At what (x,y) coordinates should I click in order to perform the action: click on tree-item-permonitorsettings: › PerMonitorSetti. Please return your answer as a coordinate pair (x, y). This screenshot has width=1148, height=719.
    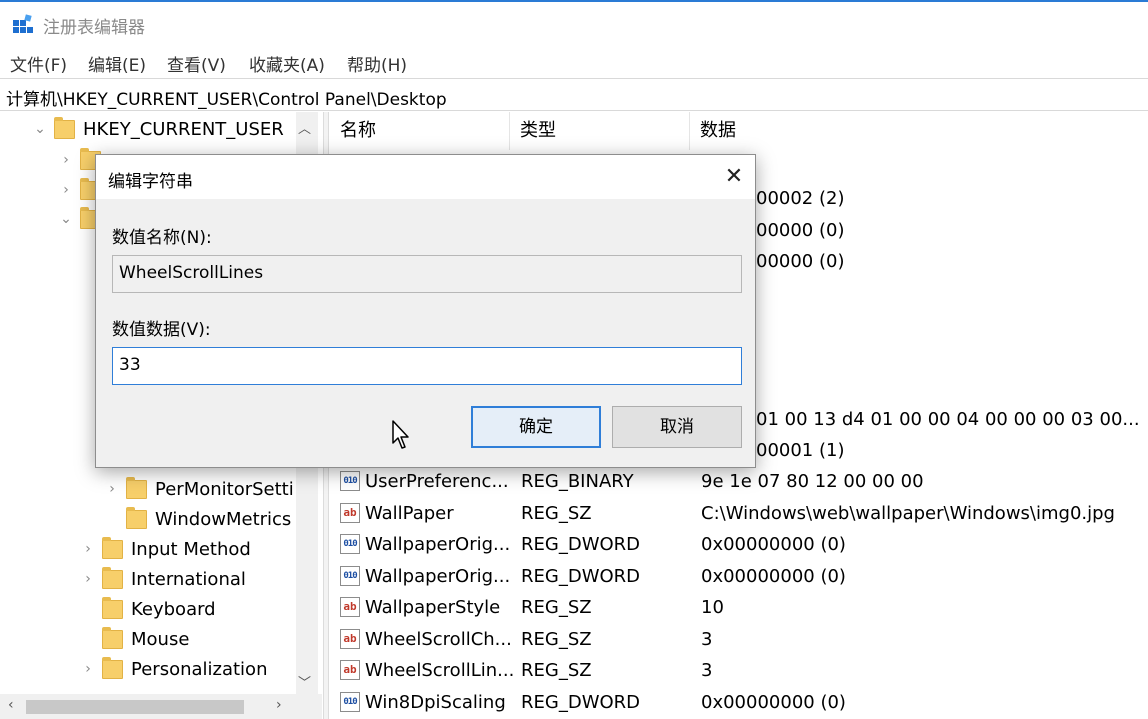
    Looking at the image, I should click on (199, 489).